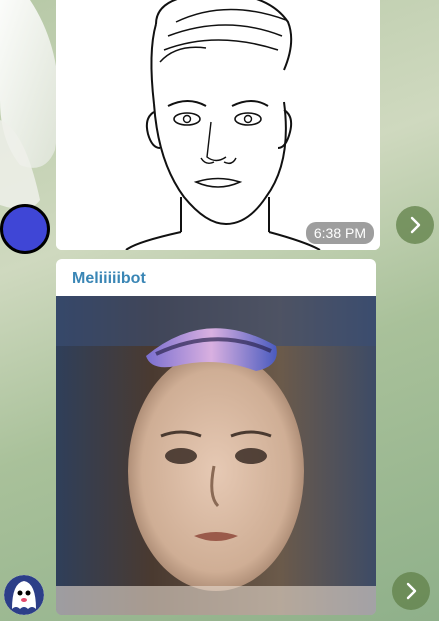 The height and width of the screenshot is (621, 439). I want to click on ghost-icon, so click(24, 595).